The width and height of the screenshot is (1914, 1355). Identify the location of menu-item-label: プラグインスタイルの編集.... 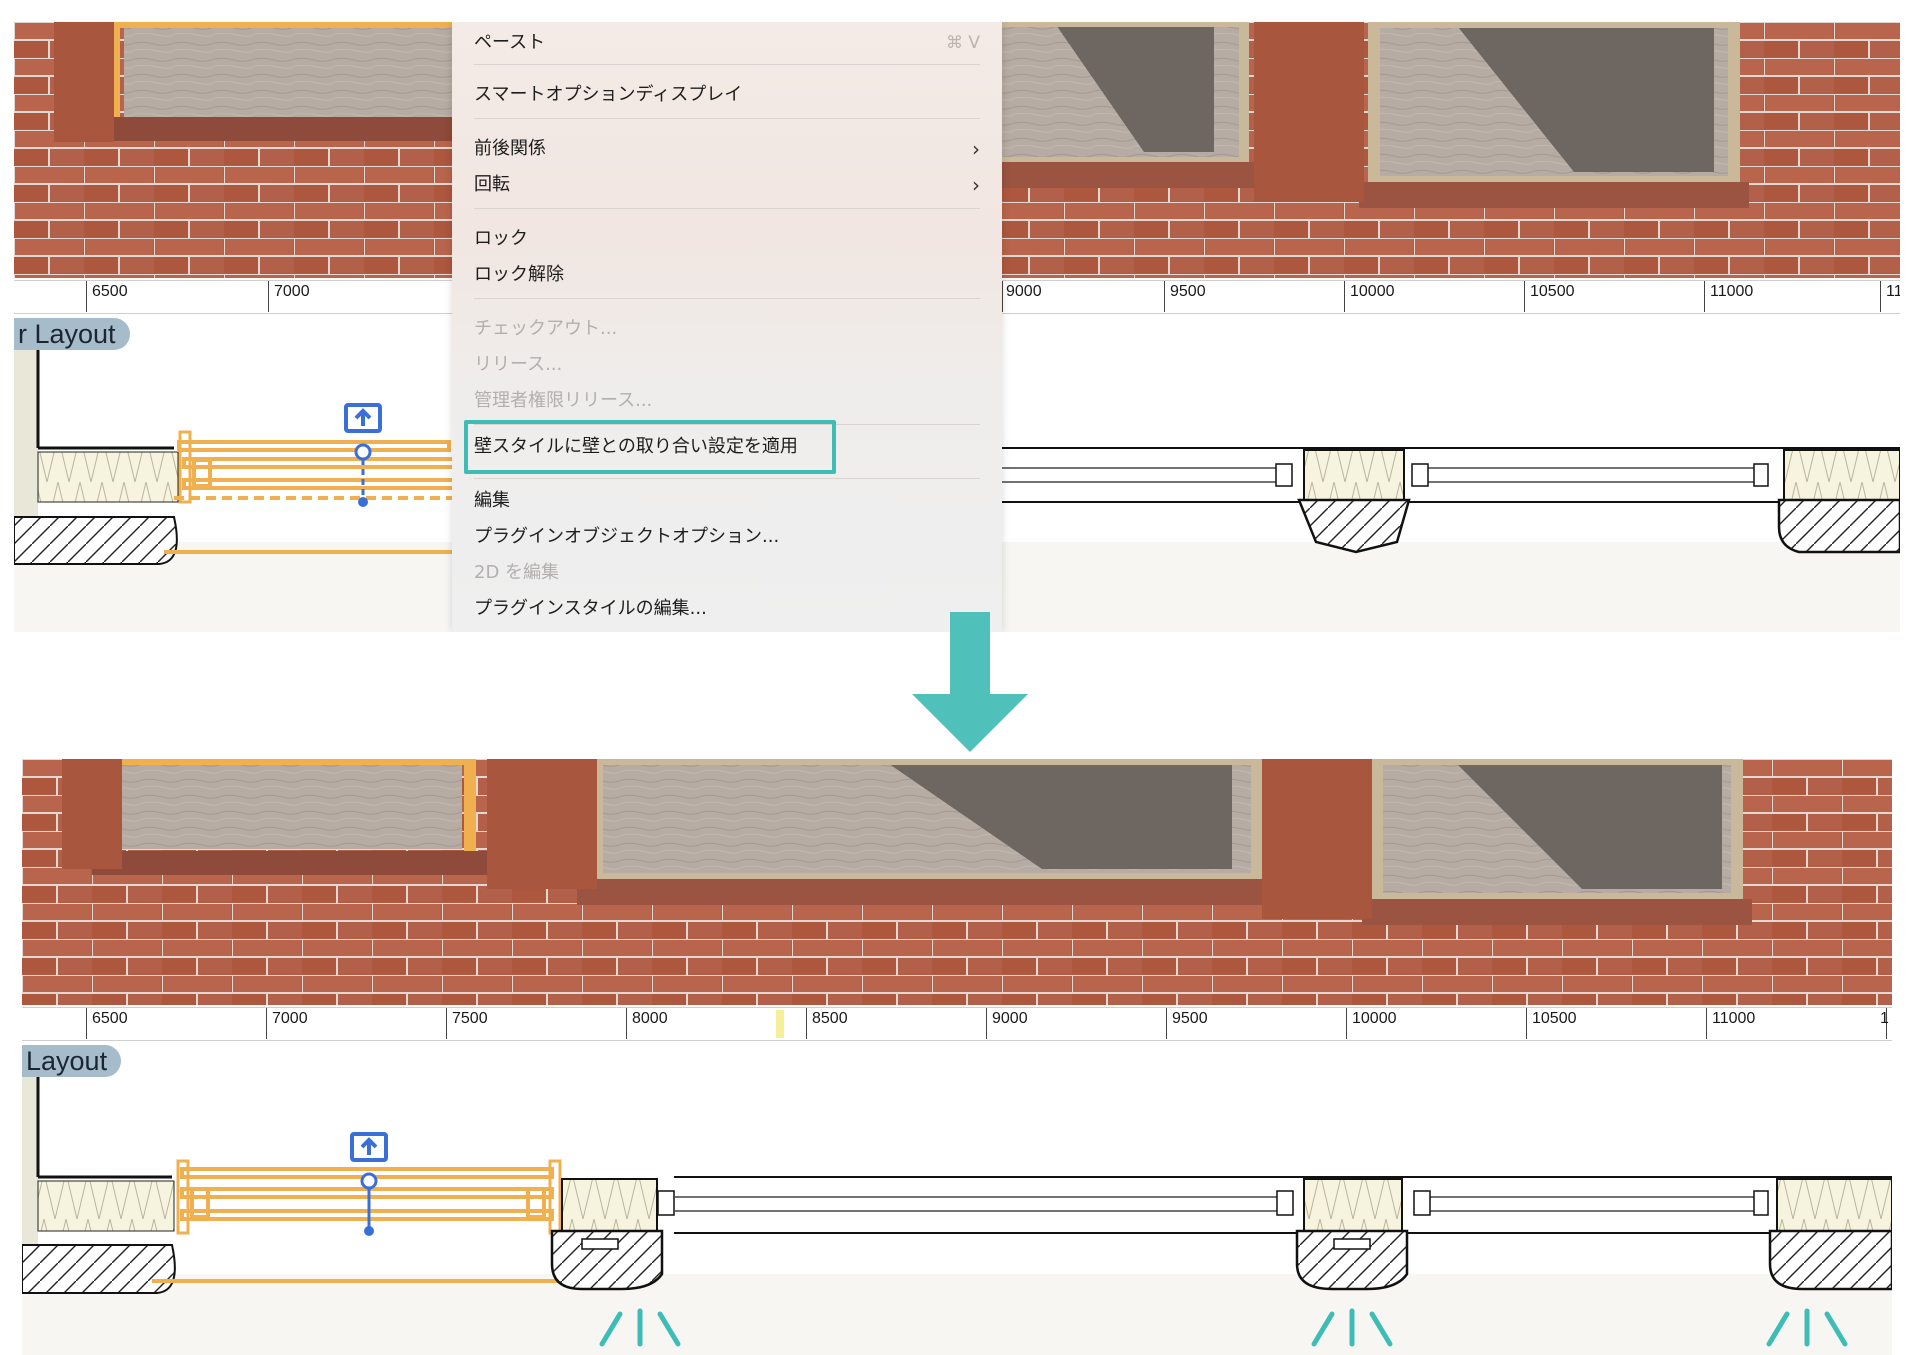
(590, 608).